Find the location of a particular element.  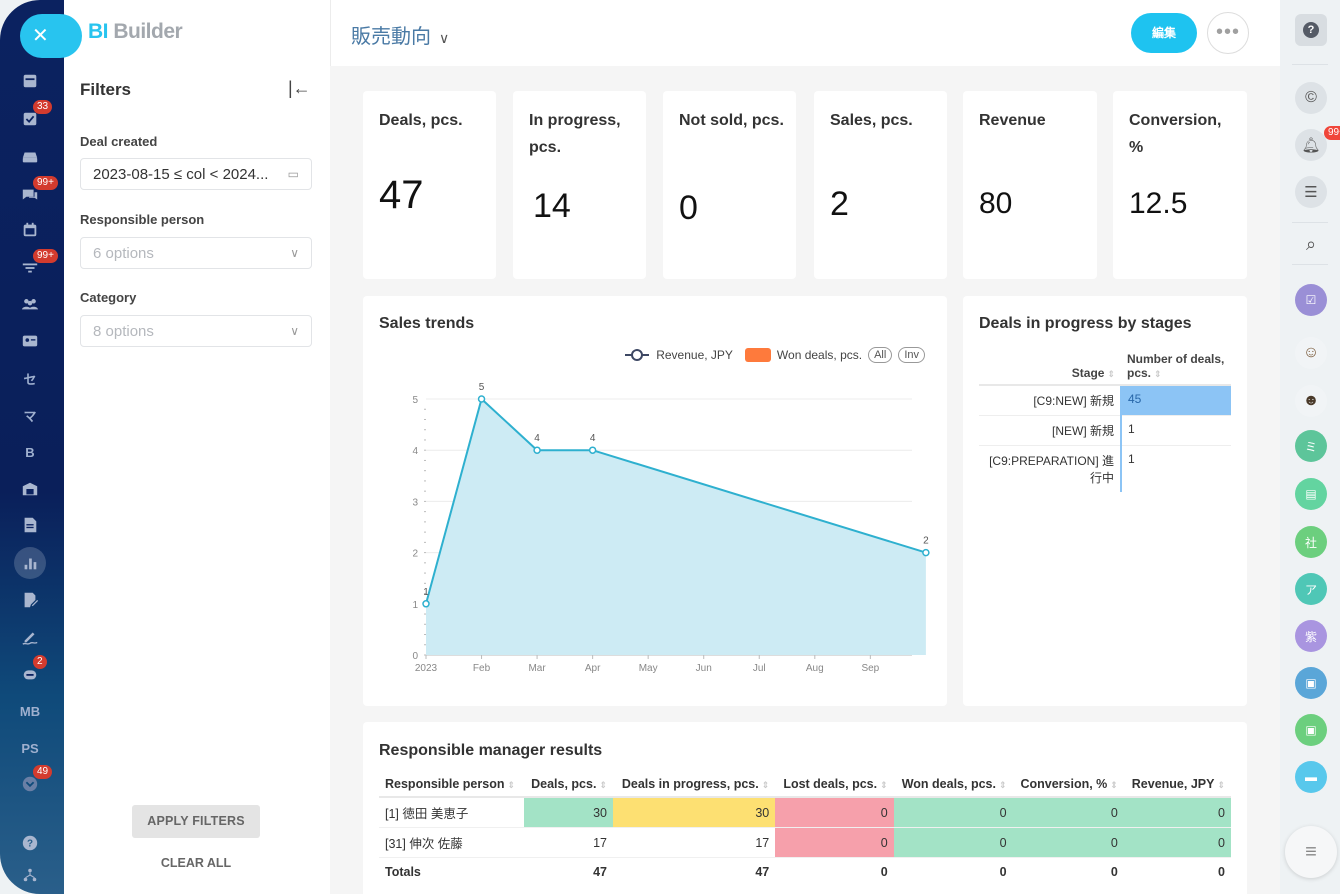

x-tick-label: Mar is located at coordinates (537, 668).